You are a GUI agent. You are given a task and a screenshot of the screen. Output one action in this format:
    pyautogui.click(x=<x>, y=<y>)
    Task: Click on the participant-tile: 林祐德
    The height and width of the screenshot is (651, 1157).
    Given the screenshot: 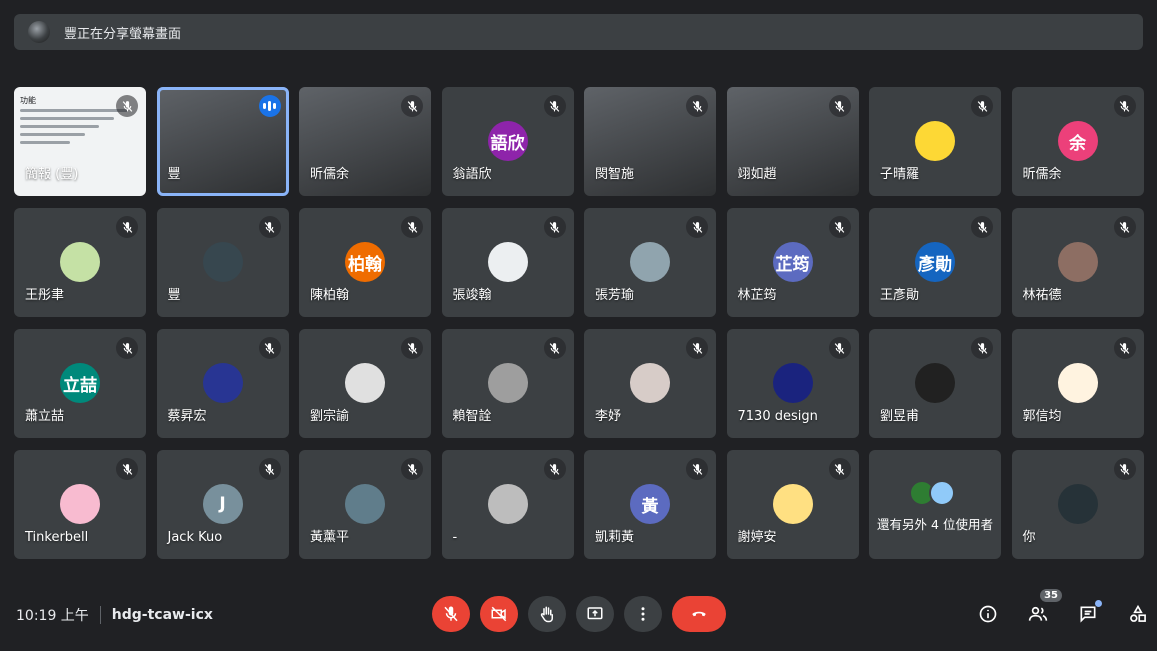 What is the action you would take?
    pyautogui.click(x=1077, y=262)
    